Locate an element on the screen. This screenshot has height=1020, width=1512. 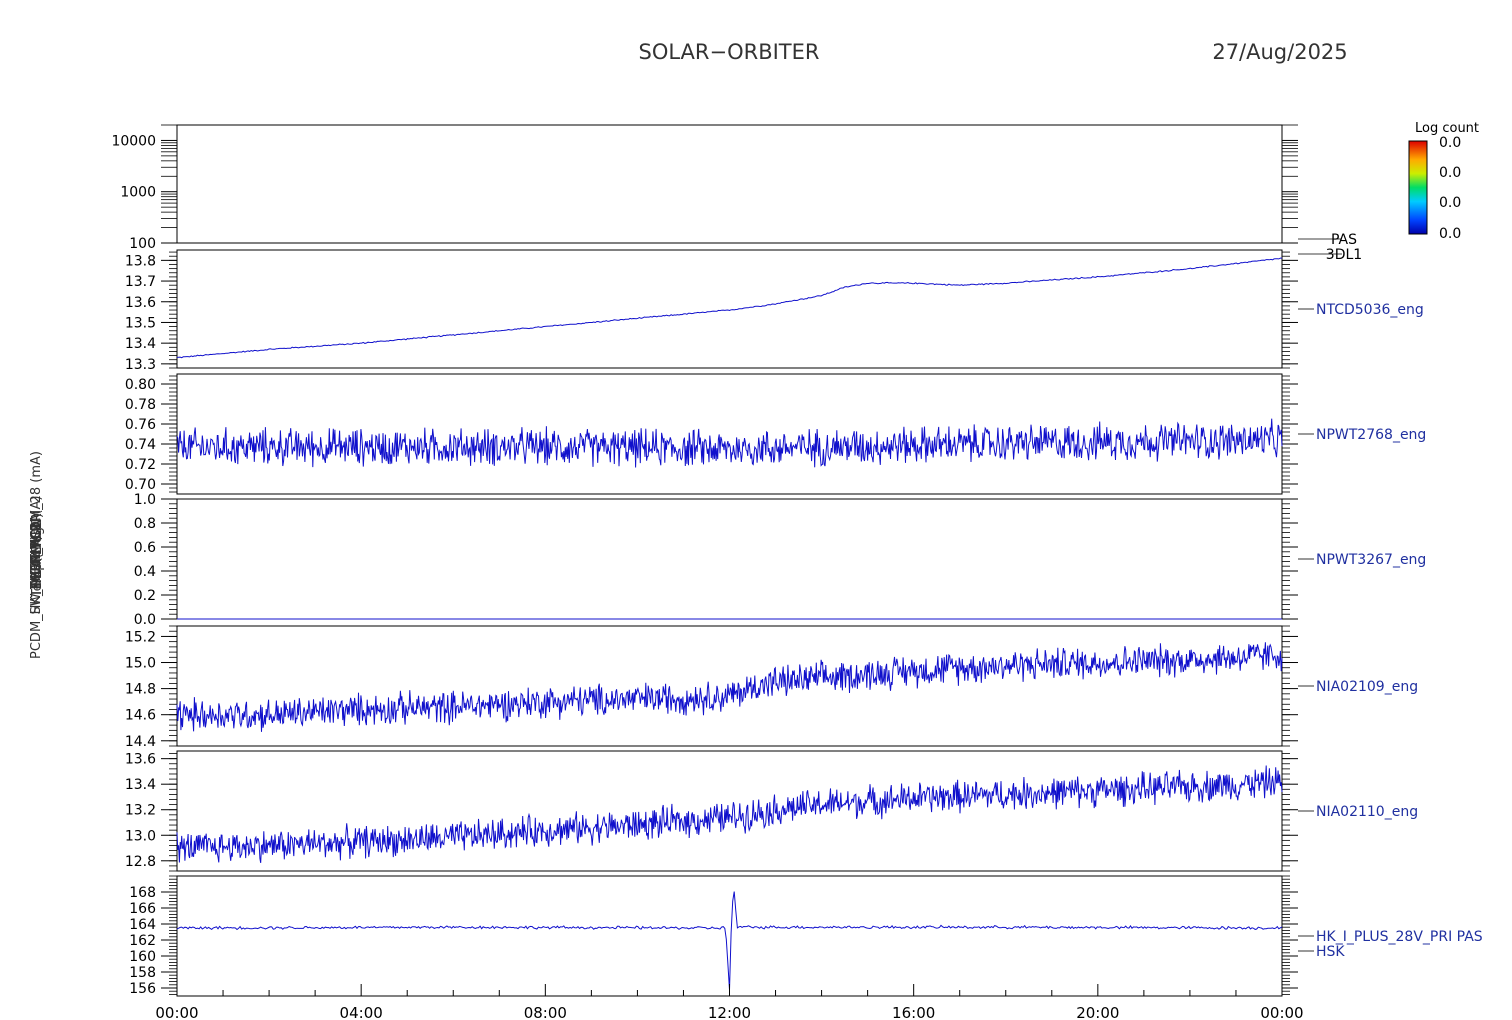
y-tick-label: 12.8 is located at coordinates (140, 862).